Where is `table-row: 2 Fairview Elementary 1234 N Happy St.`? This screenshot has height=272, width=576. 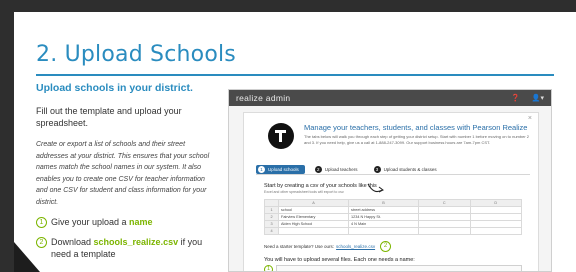
table-row: 2 Fairview Elementary 1234 N Happy St. is located at coordinates (393, 217).